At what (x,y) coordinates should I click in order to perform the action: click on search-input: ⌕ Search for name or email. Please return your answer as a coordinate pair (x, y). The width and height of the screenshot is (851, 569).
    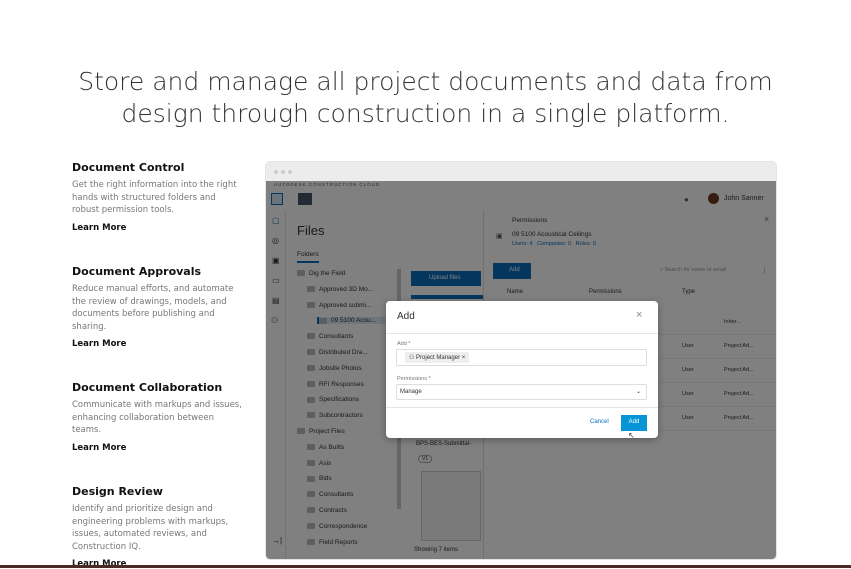
    Looking at the image, I should click on (712, 270).